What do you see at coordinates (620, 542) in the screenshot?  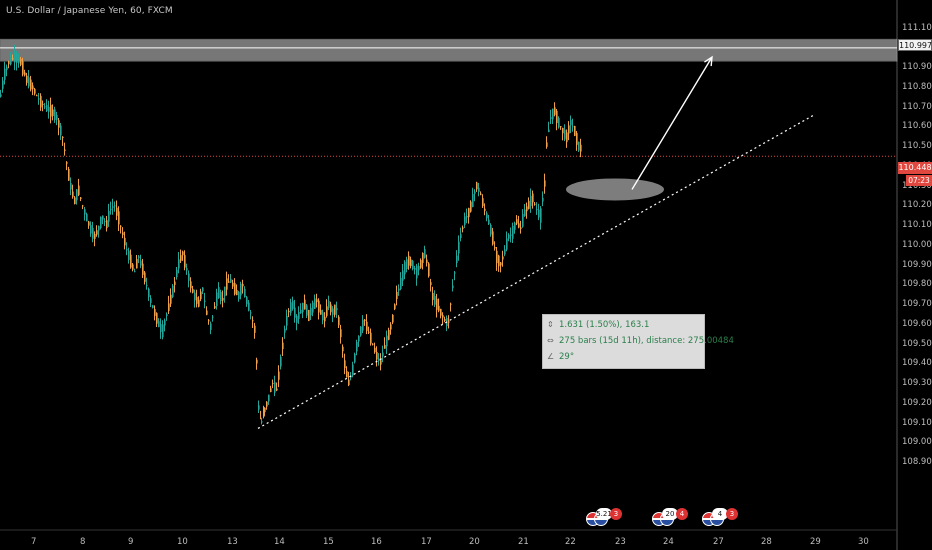 I see `x-tick-label: 23` at bounding box center [620, 542].